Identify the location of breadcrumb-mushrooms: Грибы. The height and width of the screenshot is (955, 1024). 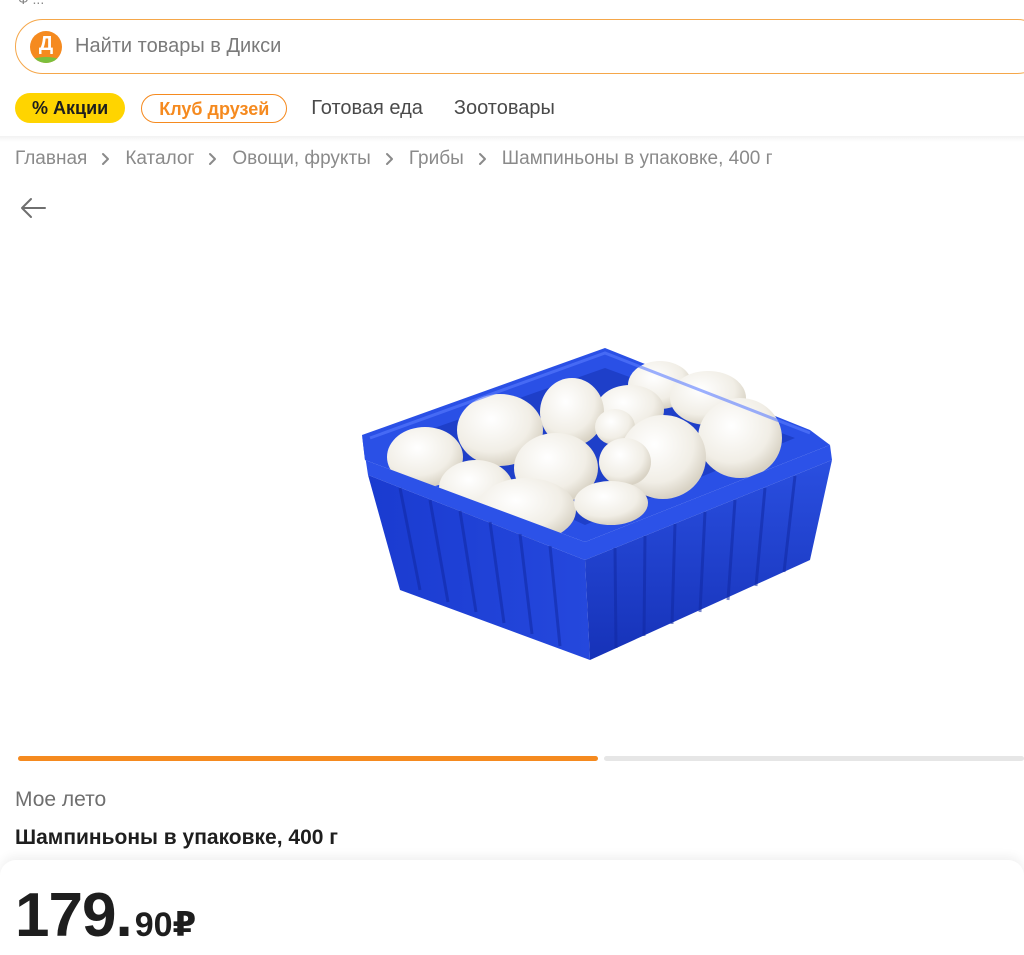
(436, 159).